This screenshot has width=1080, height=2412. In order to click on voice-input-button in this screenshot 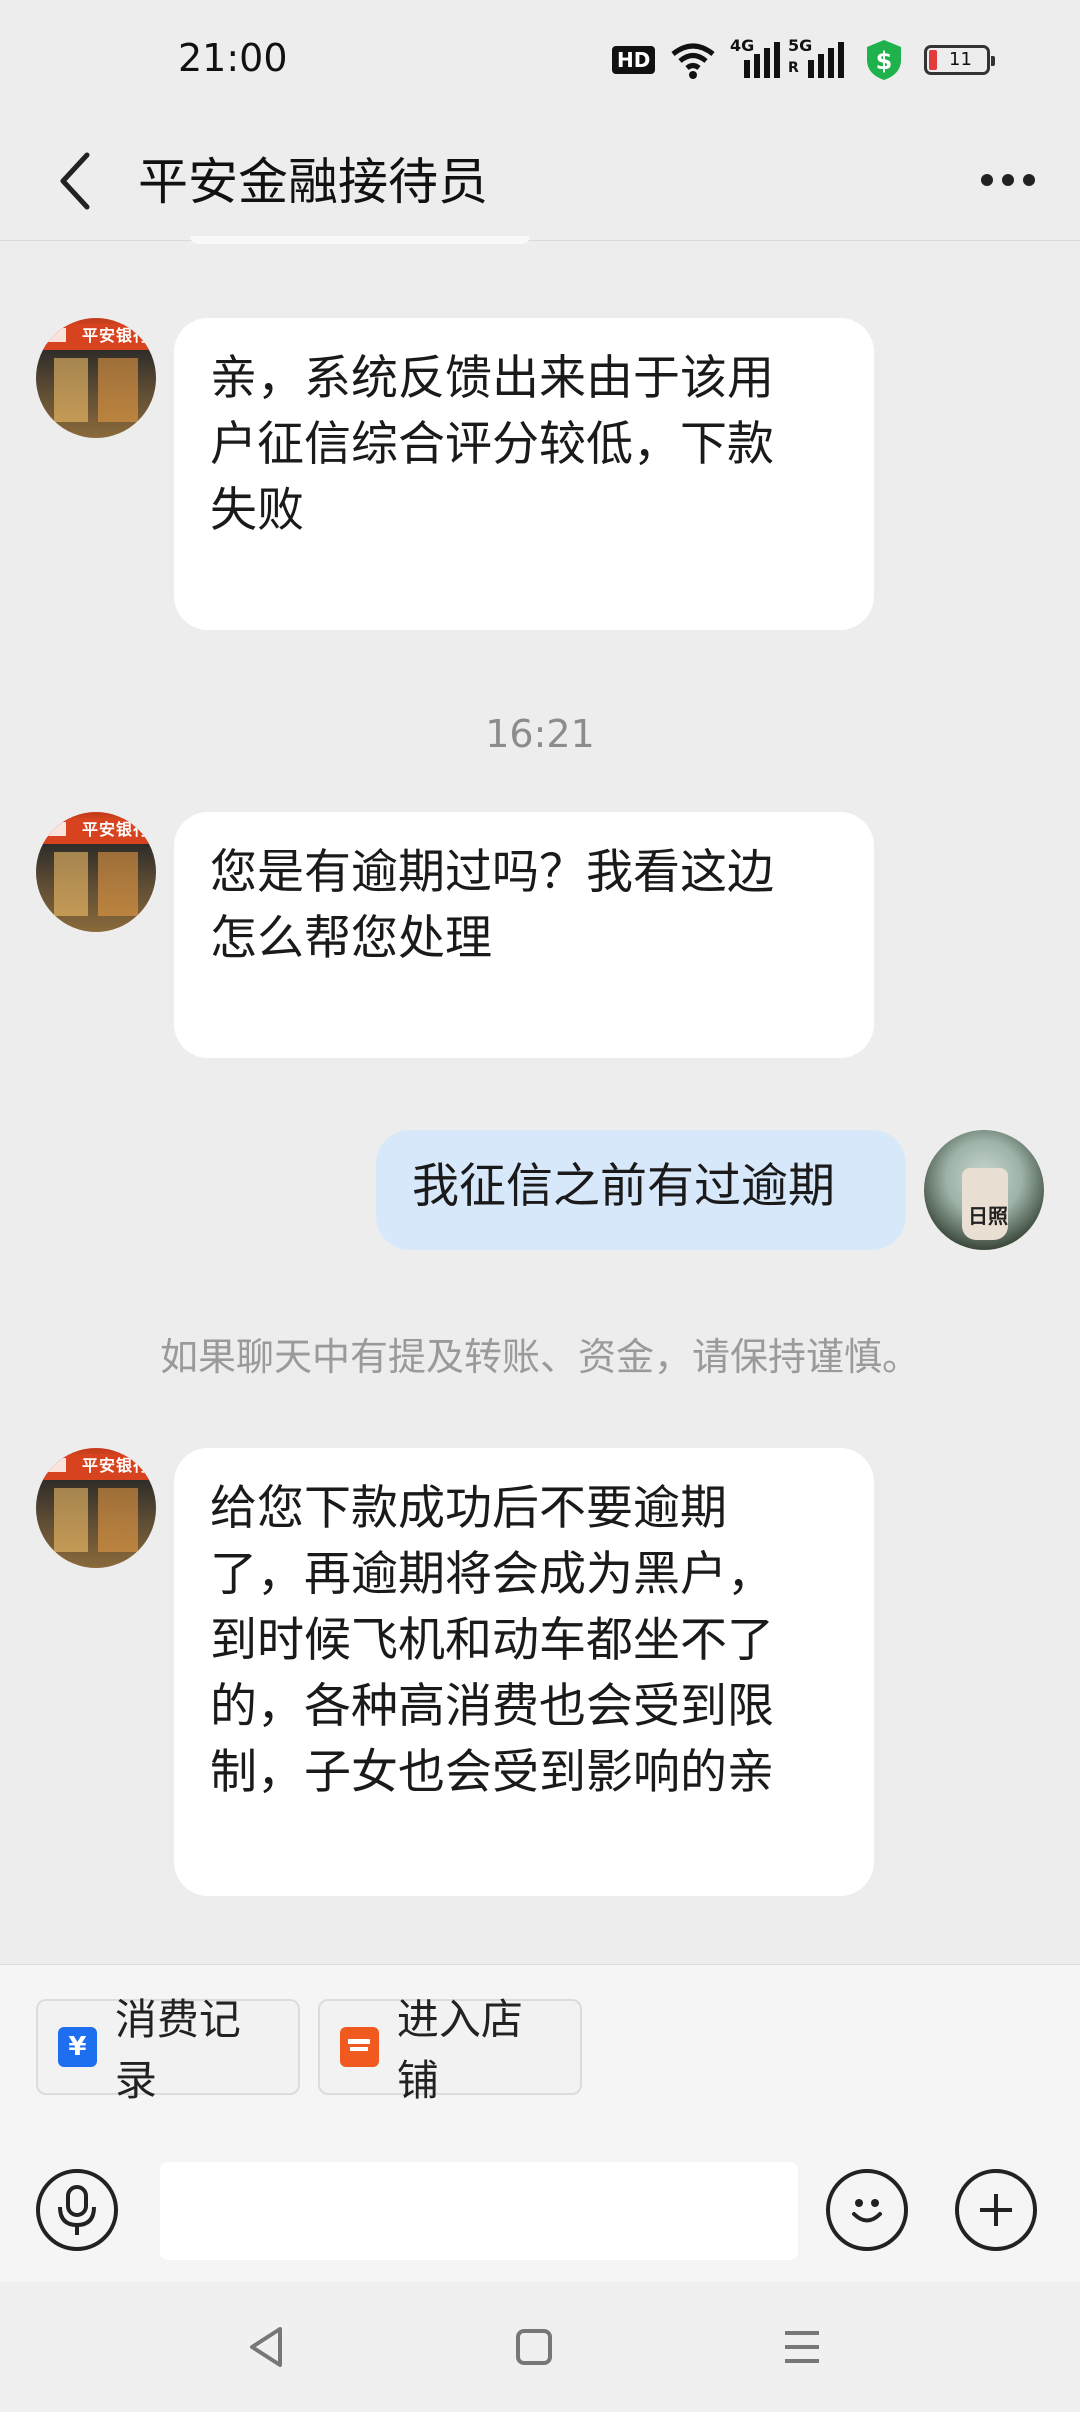, I will do `click(77, 2210)`.